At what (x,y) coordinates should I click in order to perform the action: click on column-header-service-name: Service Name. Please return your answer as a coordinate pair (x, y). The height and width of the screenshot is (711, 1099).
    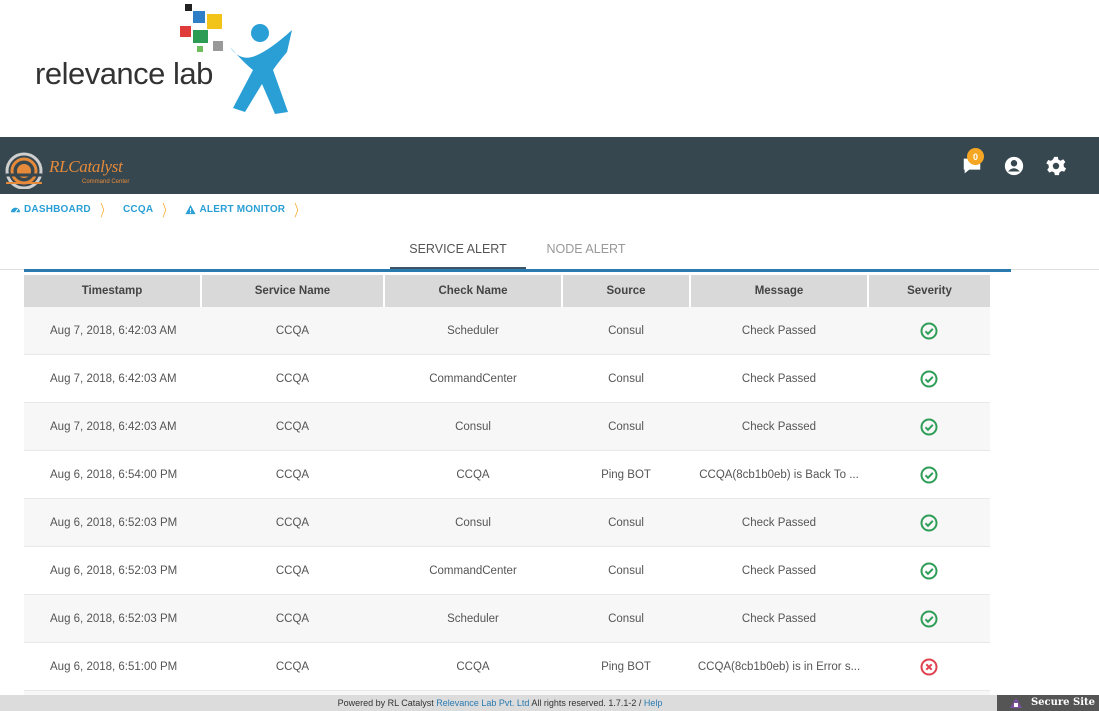
    Looking at the image, I should click on (293, 291).